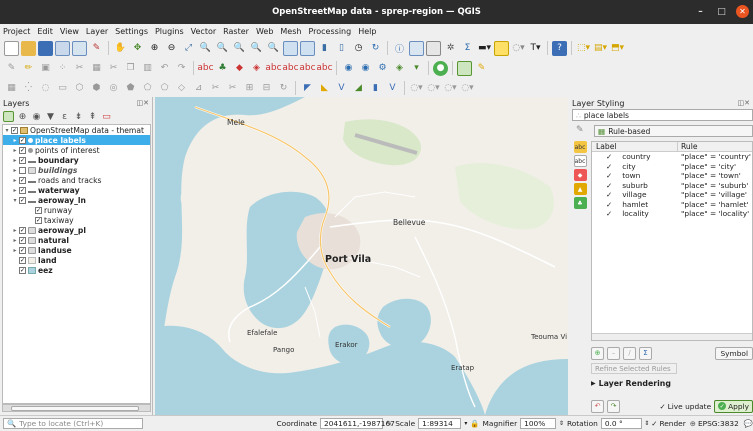  Describe the element at coordinates (76, 180) in the screenshot. I see `layer-row: ▸ ✓ roads and tracks` at that location.